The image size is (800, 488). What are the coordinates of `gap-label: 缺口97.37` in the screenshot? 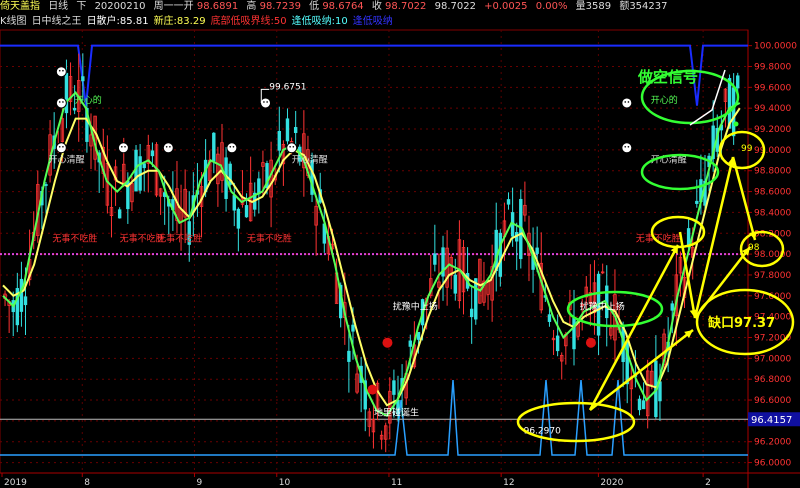 It's located at (741, 323).